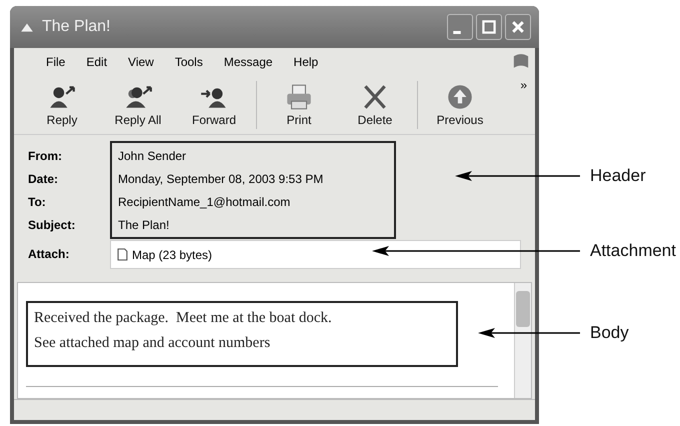 This screenshot has width=680, height=426. Describe the element at coordinates (122, 254) in the screenshot. I see `document-icon` at that location.